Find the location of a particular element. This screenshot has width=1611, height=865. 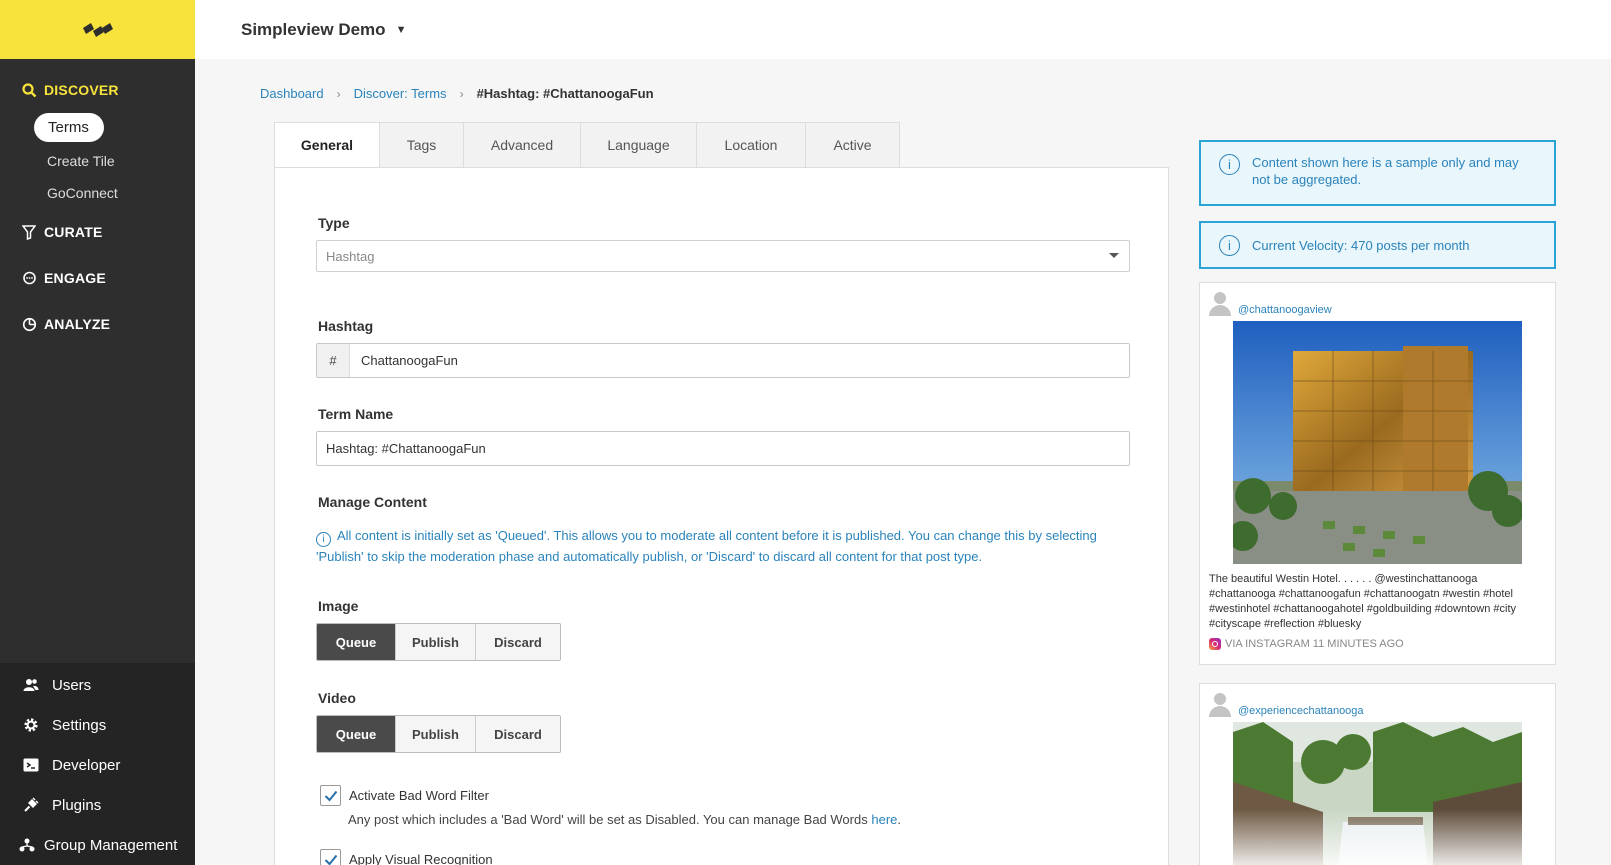

hashtag-label: Hashtag is located at coordinates (346, 326).